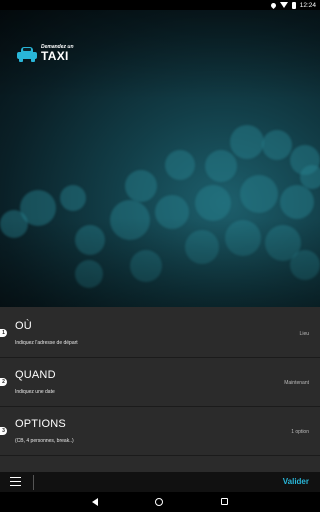 The height and width of the screenshot is (512, 320). I want to click on bottom-toolbar: Valider, so click(160, 482).